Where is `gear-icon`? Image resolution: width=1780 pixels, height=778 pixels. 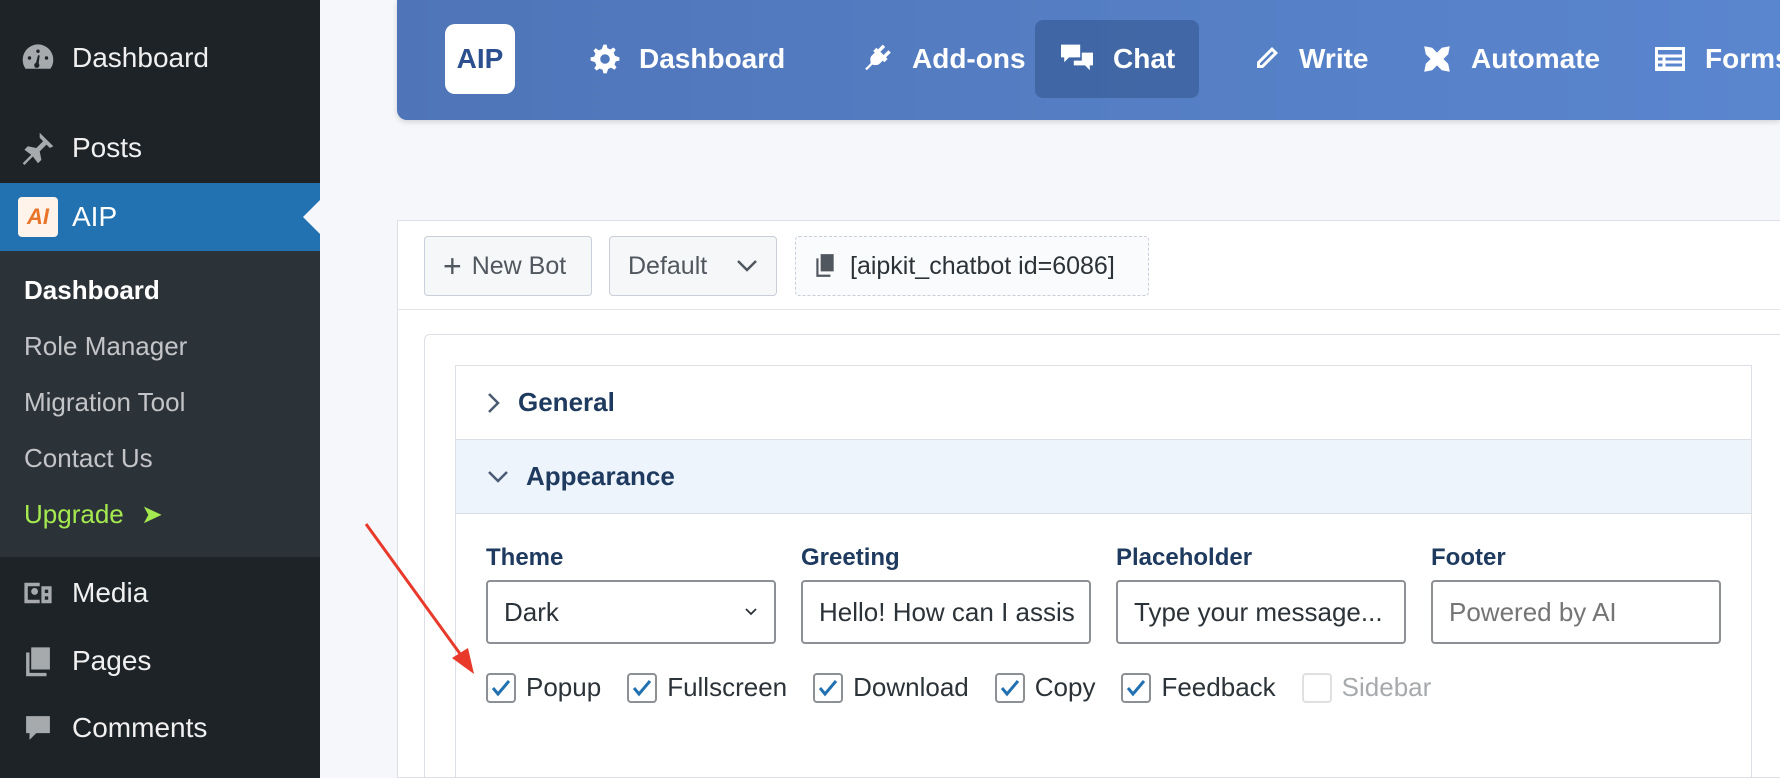 gear-icon is located at coordinates (605, 59).